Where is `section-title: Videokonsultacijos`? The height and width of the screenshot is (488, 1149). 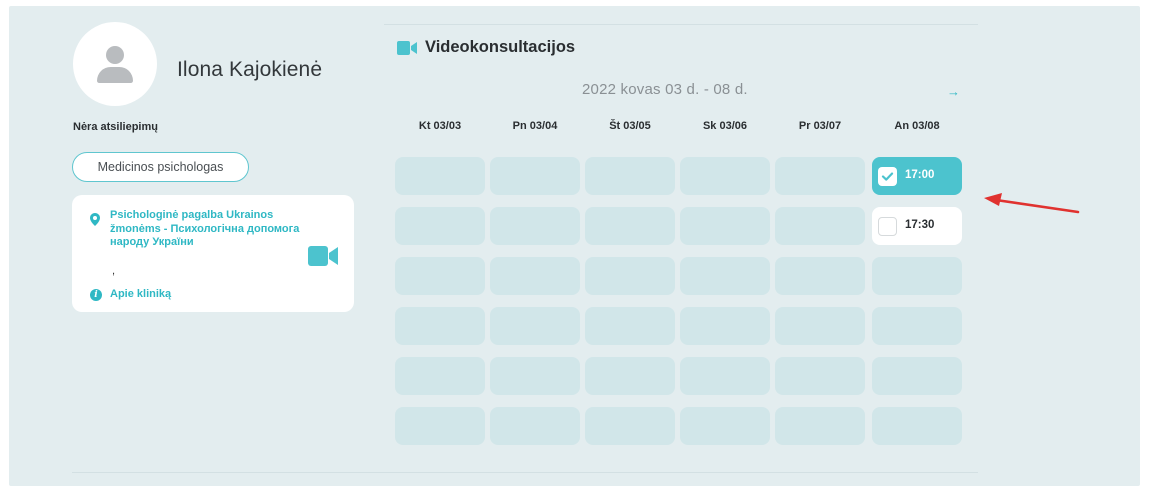
section-title: Videokonsultacijos is located at coordinates (486, 47).